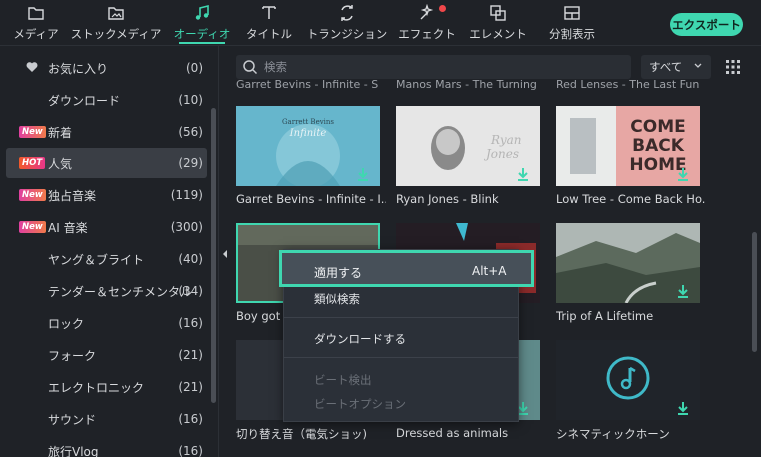 The height and width of the screenshot is (457, 761). I want to click on text-icon, so click(269, 12).